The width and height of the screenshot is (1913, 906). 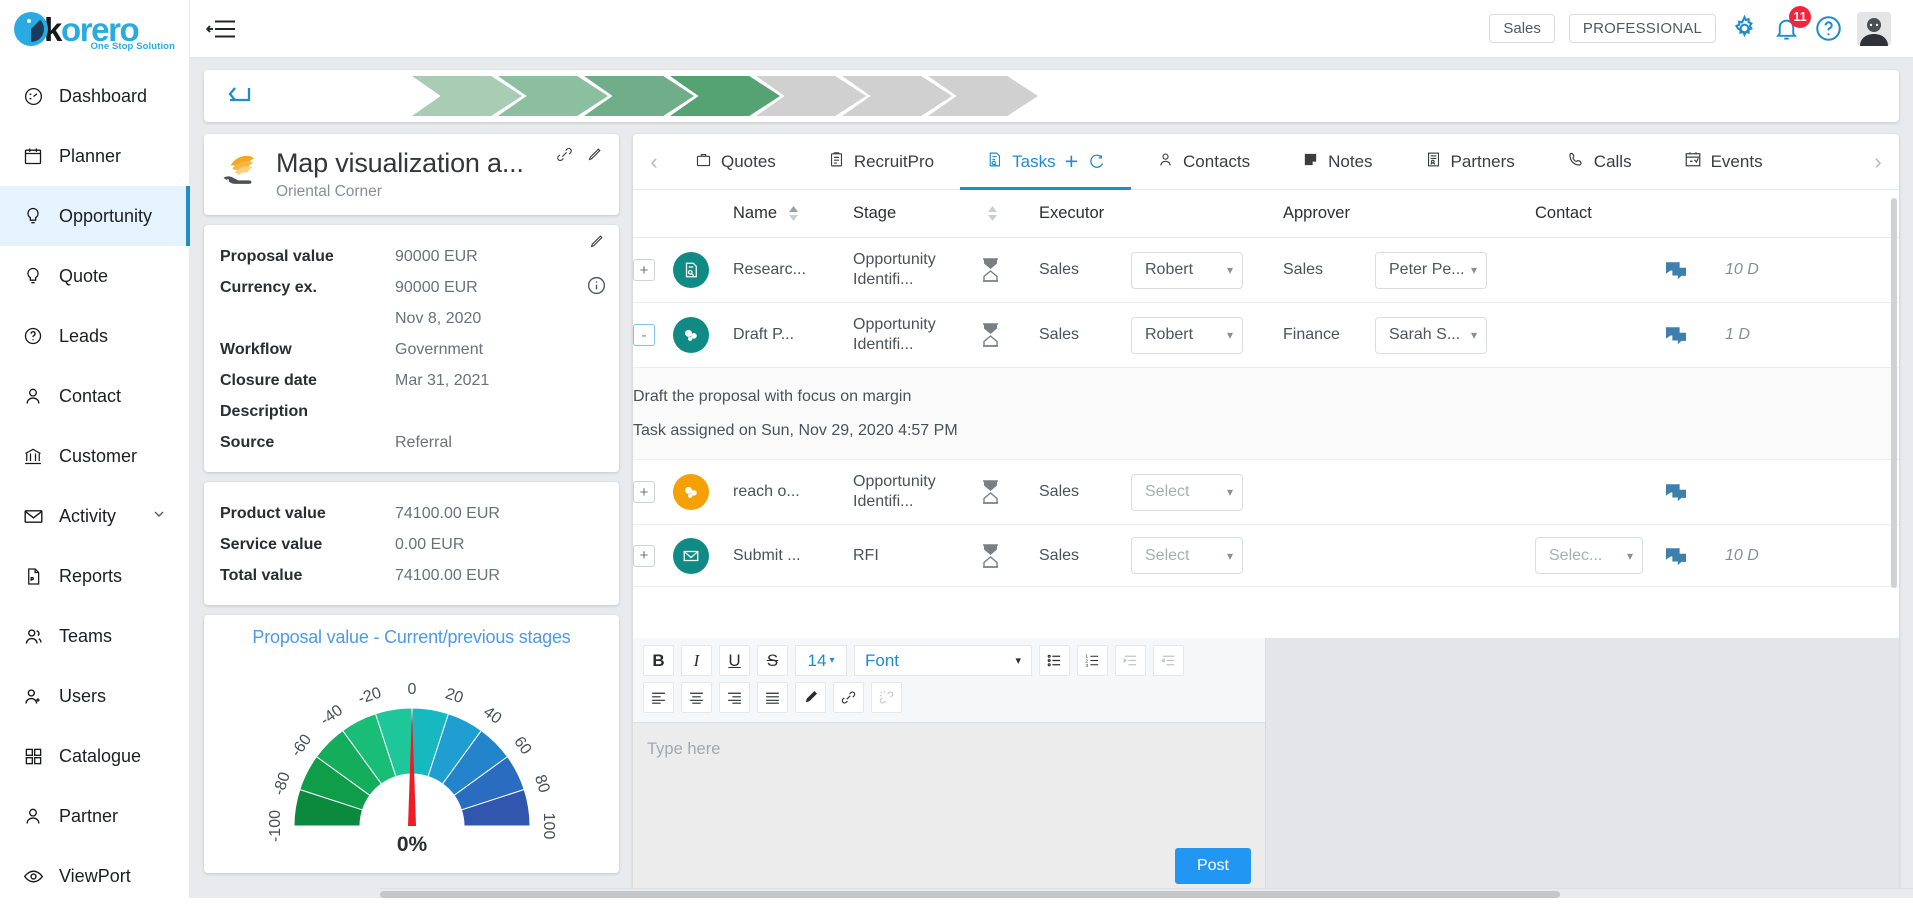 What do you see at coordinates (94, 96) in the screenshot?
I see `sidebar-item-dashboard: Dashboard` at bounding box center [94, 96].